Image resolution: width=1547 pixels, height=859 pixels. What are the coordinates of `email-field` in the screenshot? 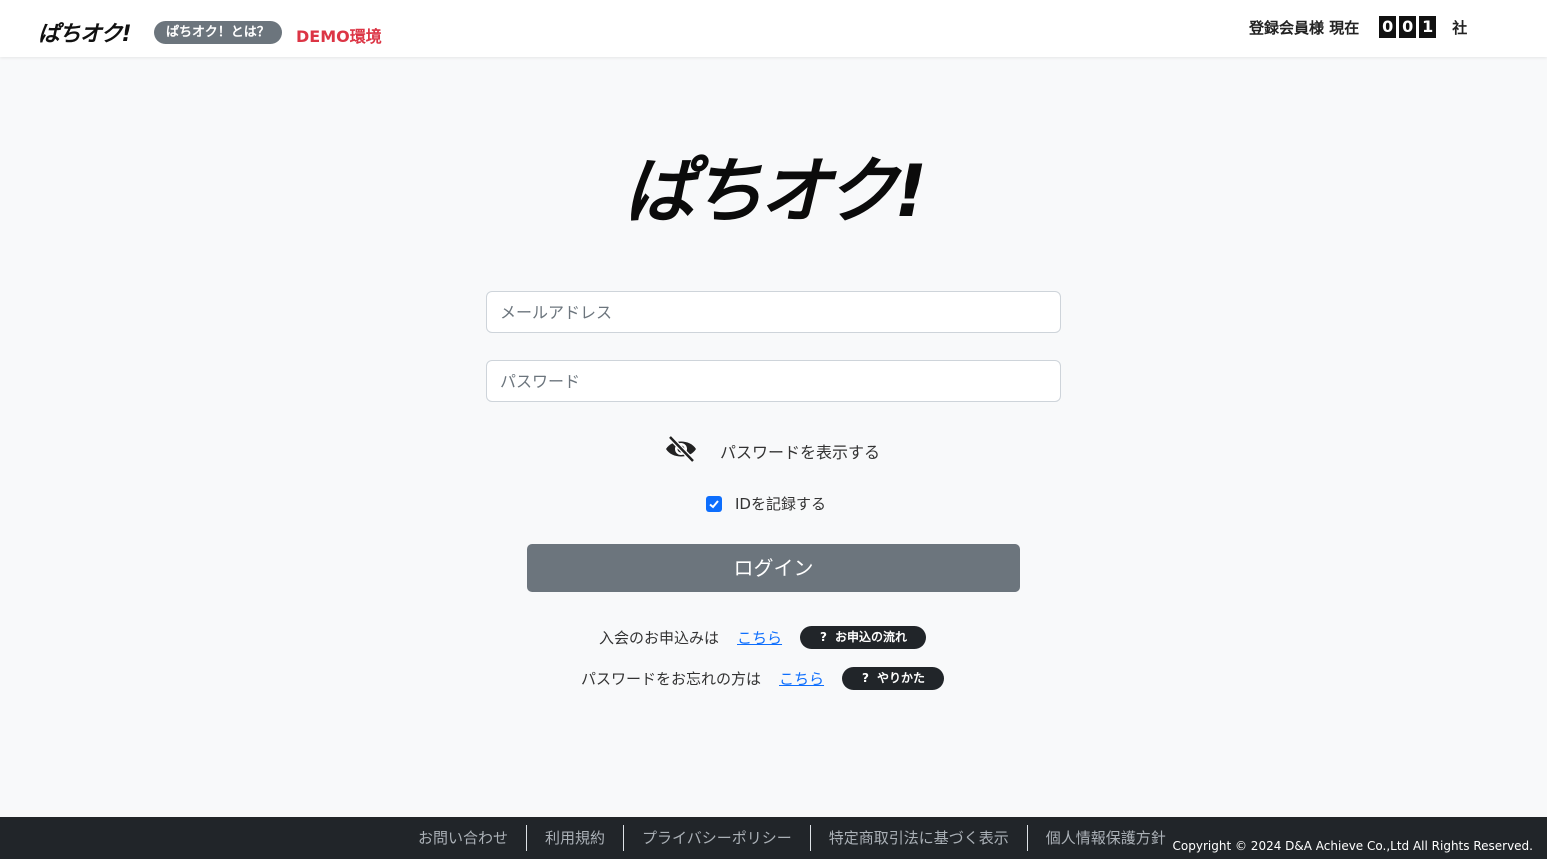 It's located at (773, 312).